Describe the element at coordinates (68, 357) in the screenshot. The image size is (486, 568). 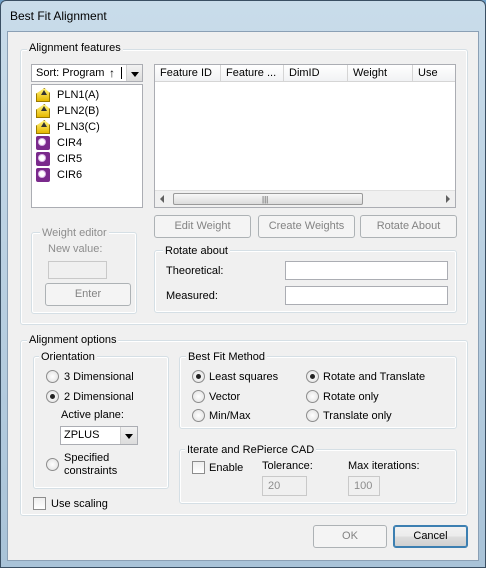
I see `orientation-title: Orientation` at that location.